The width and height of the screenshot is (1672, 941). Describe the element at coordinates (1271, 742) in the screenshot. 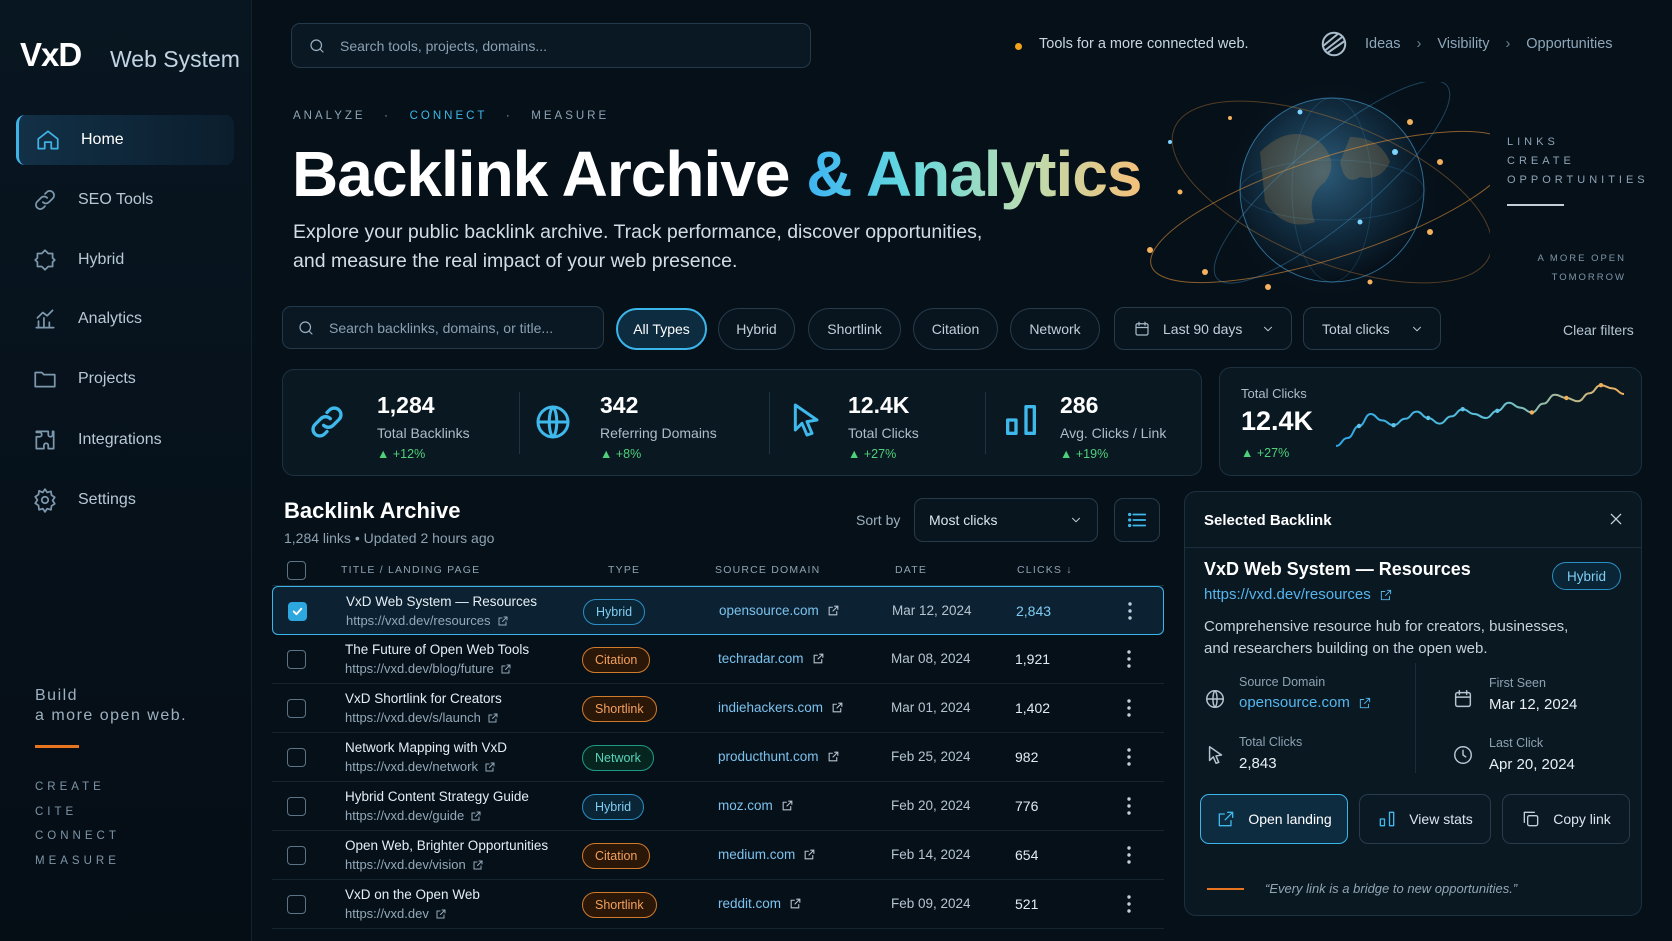

I see `total-clicks-label: Total Clicks` at that location.